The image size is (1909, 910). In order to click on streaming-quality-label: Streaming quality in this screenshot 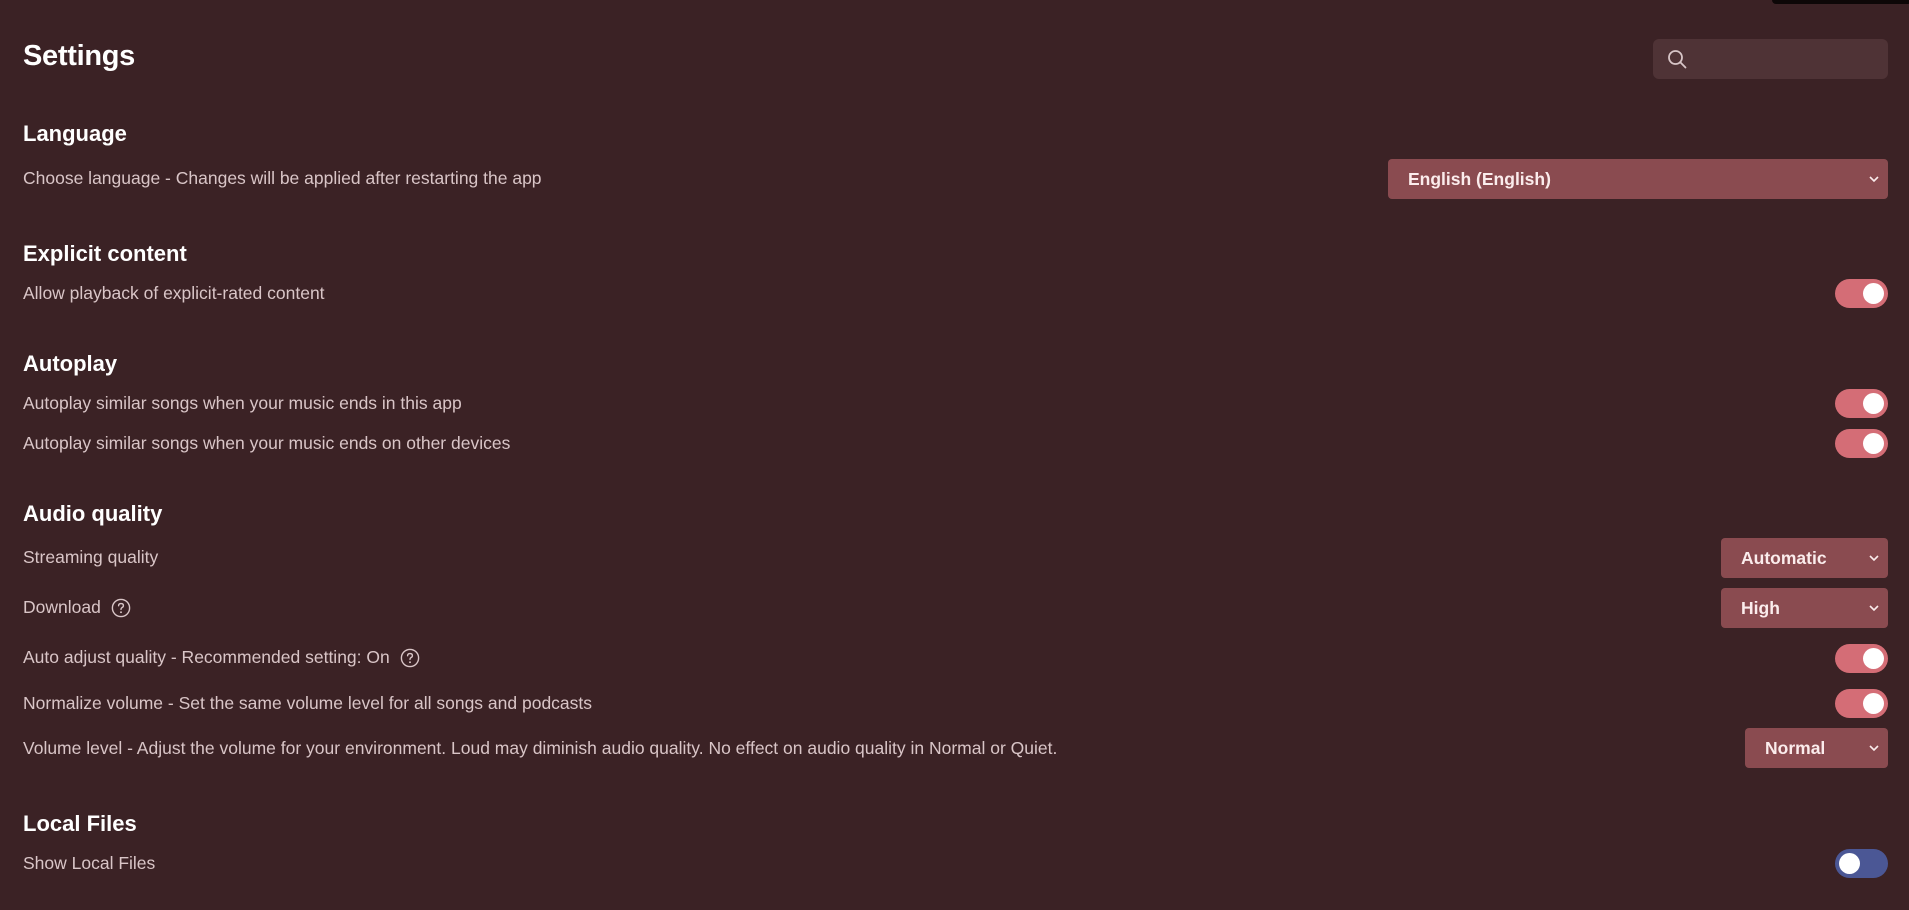, I will do `click(91, 557)`.